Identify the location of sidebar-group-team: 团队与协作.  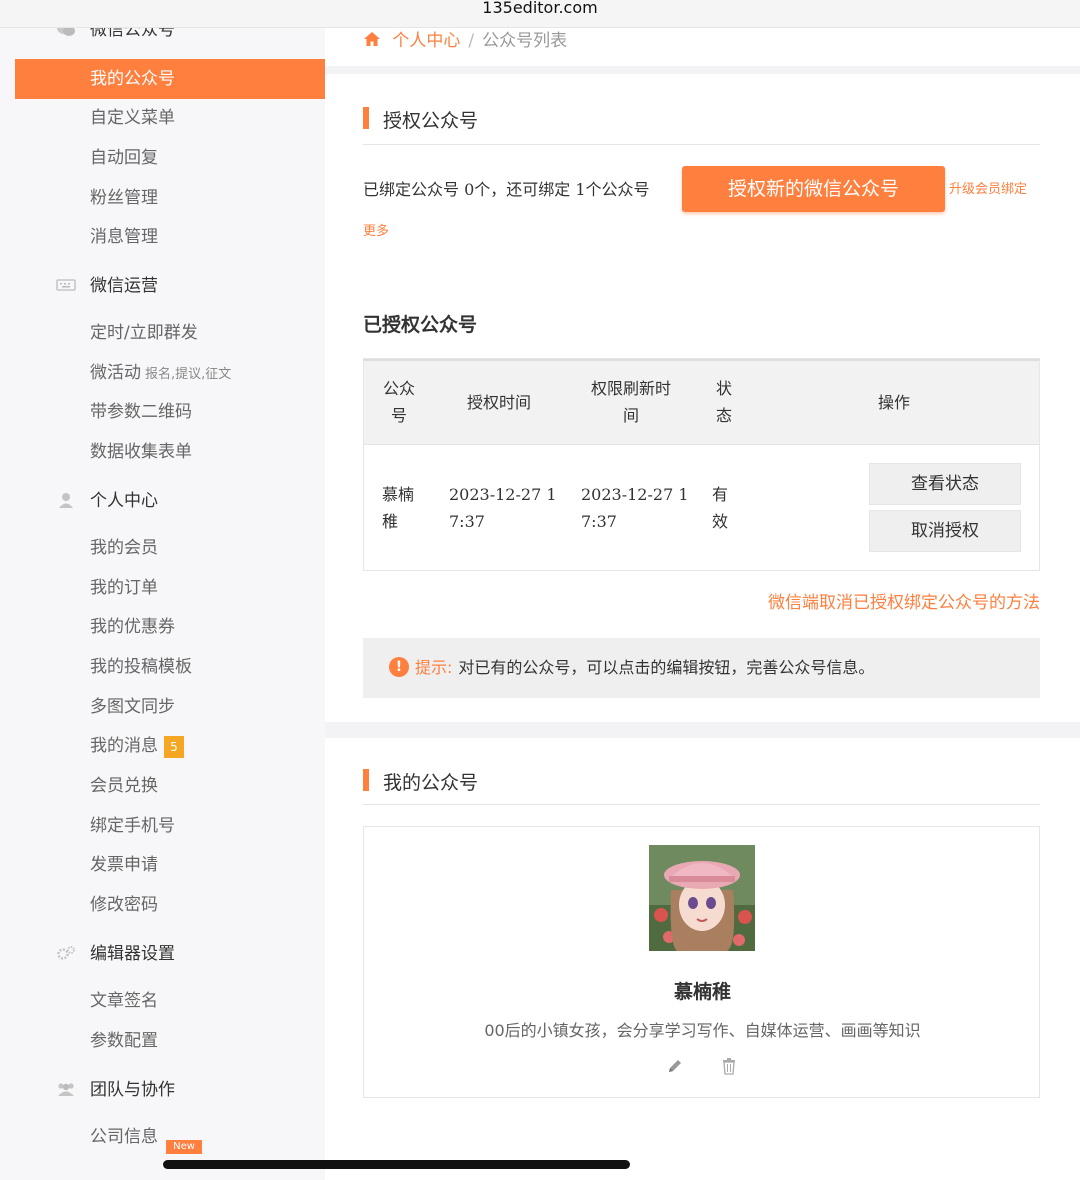
(115, 1090).